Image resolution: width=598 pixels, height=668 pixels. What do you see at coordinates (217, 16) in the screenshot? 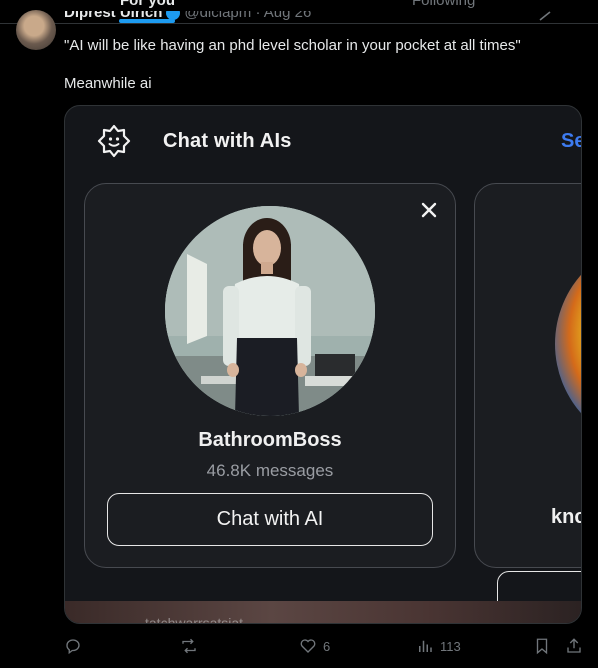
I see `author-handle: @diciapm` at bounding box center [217, 16].